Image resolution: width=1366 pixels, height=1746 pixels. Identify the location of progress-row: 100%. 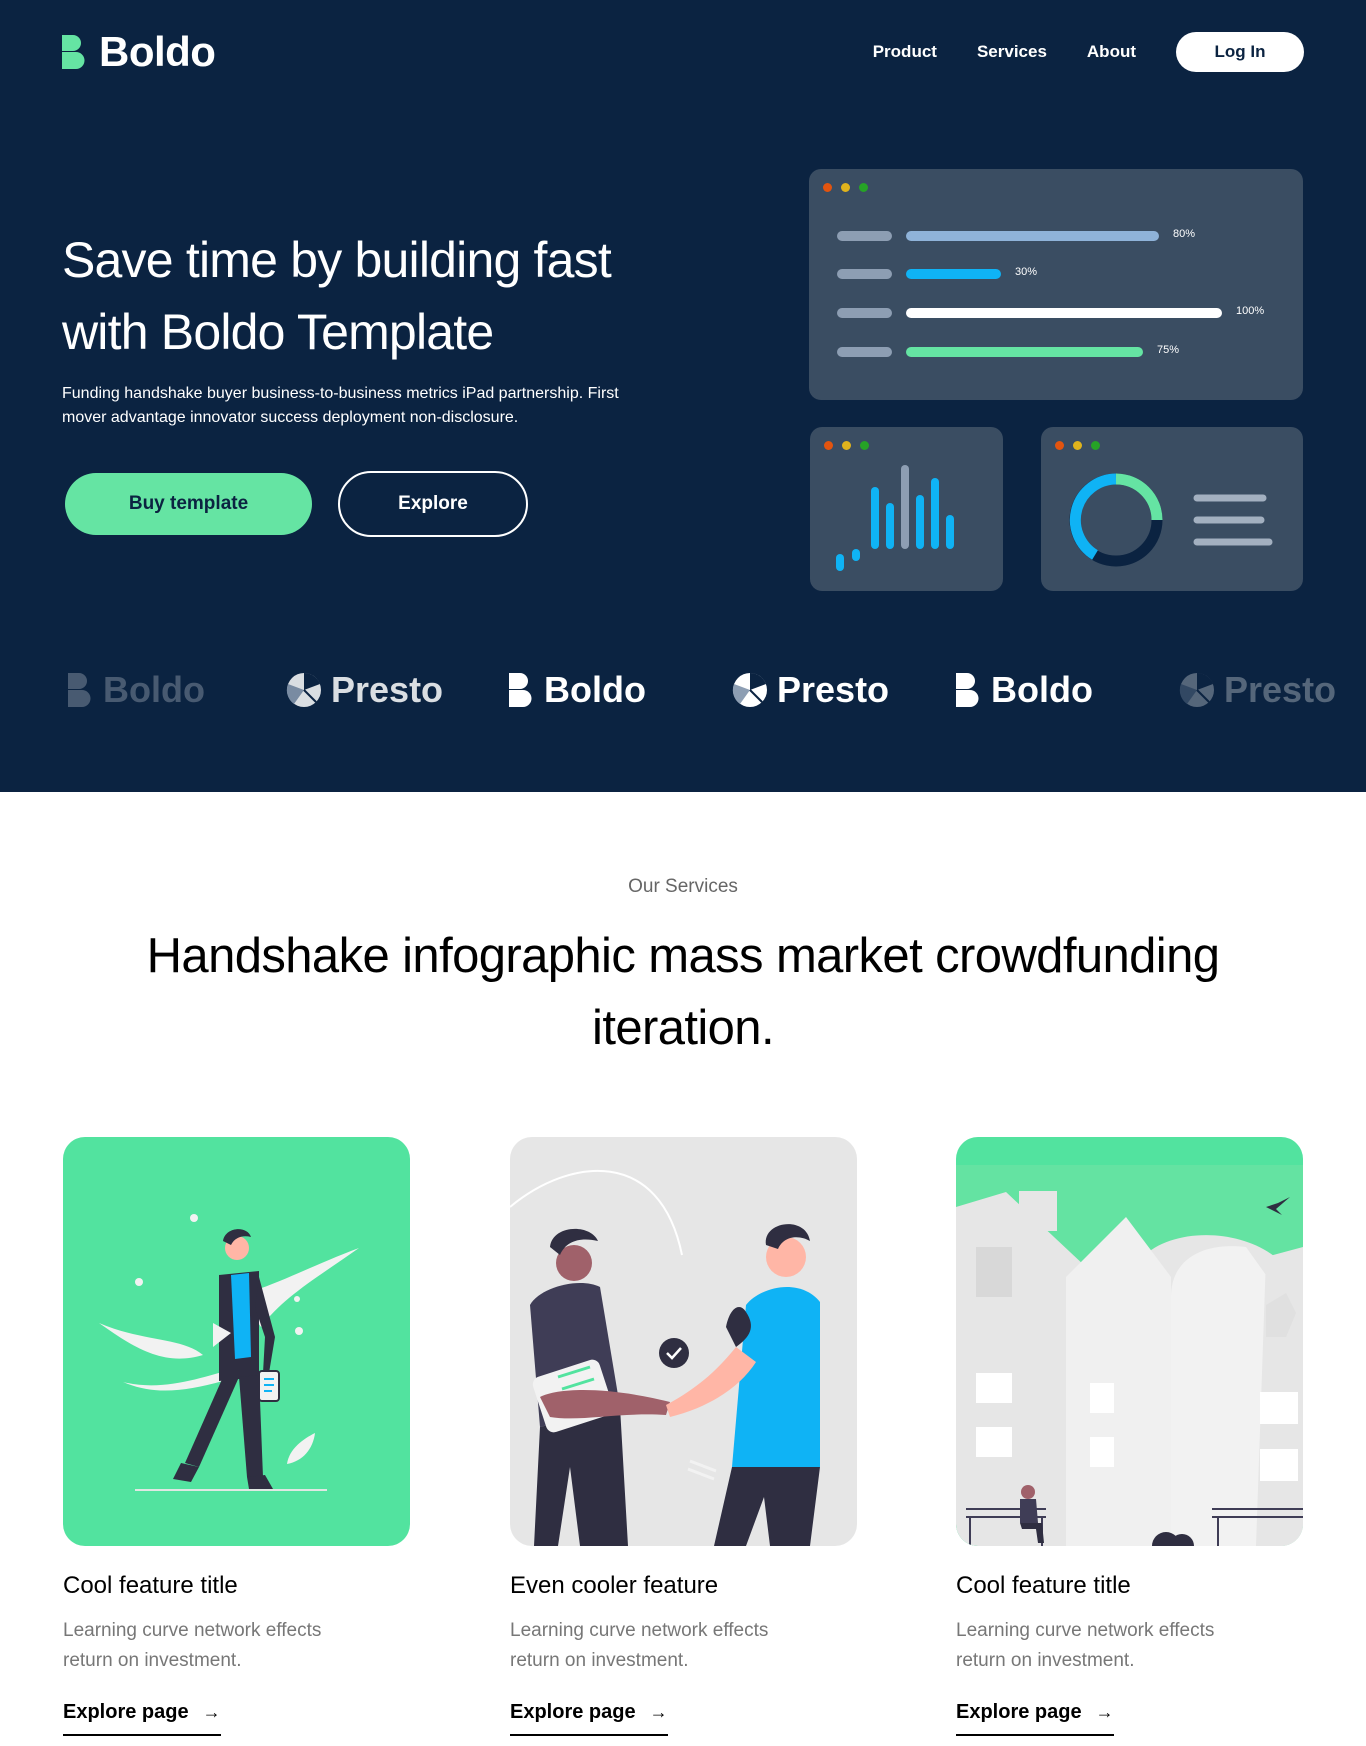
(1057, 311).